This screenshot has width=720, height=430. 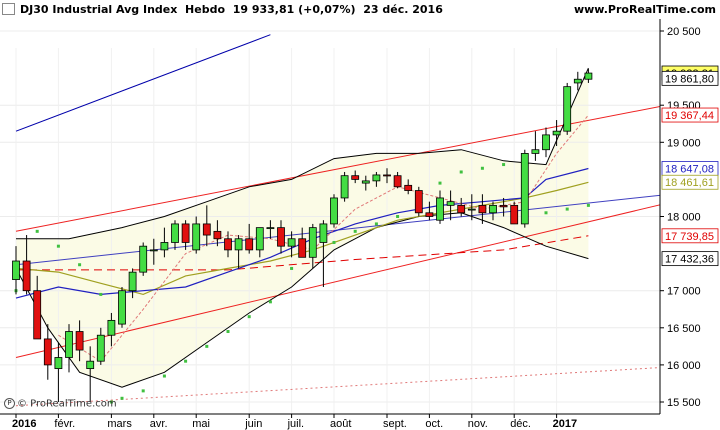 What do you see at coordinates (253, 424) in the screenshot?
I see `x-tick-label: juin` at bounding box center [253, 424].